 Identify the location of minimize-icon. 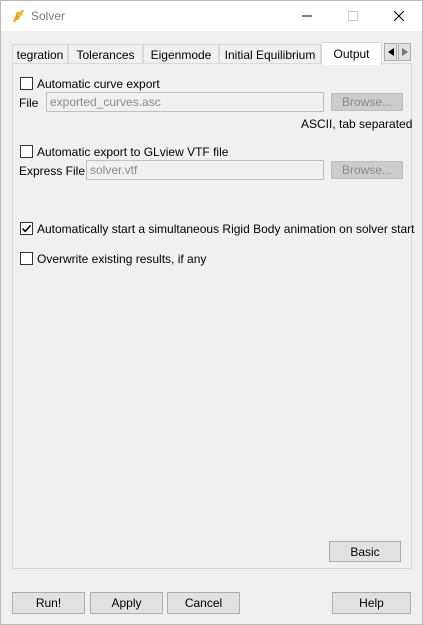
(307, 16).